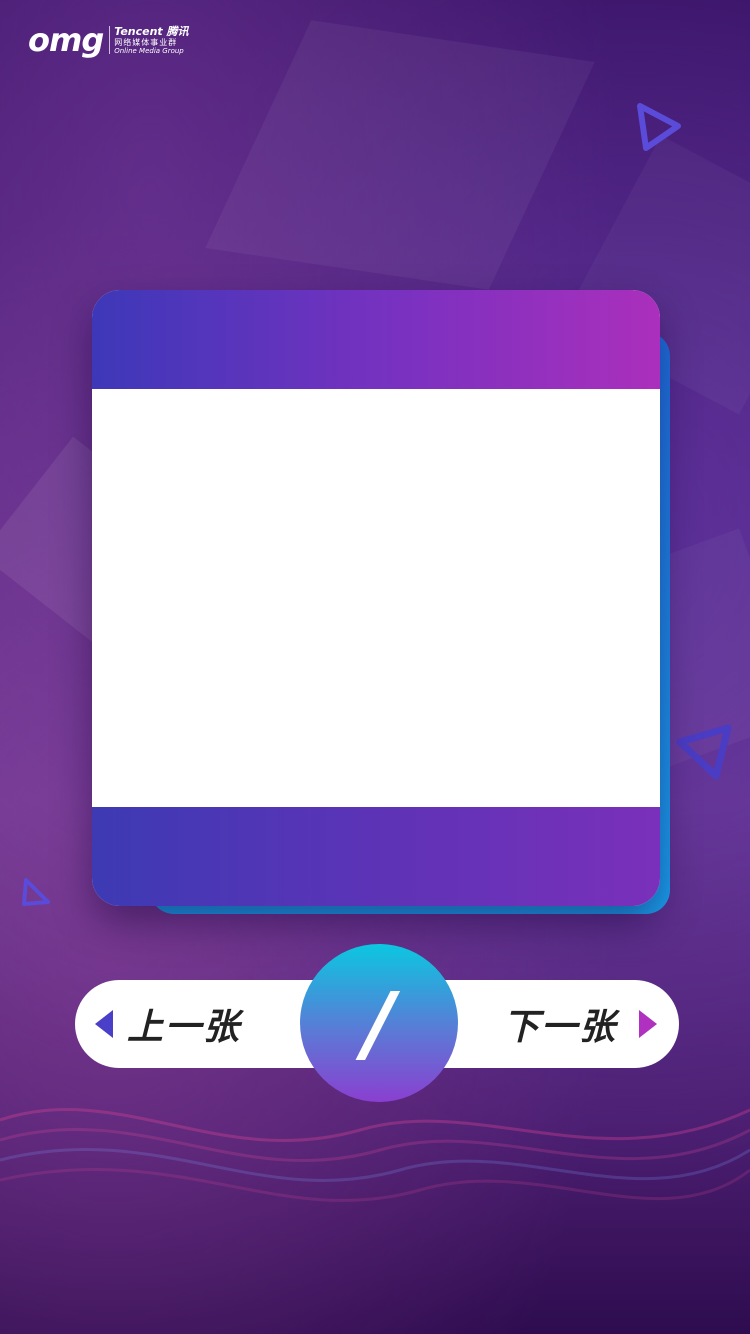 The width and height of the screenshot is (750, 1334). Describe the element at coordinates (400, 155) in the screenshot. I see `background-polygon` at that location.